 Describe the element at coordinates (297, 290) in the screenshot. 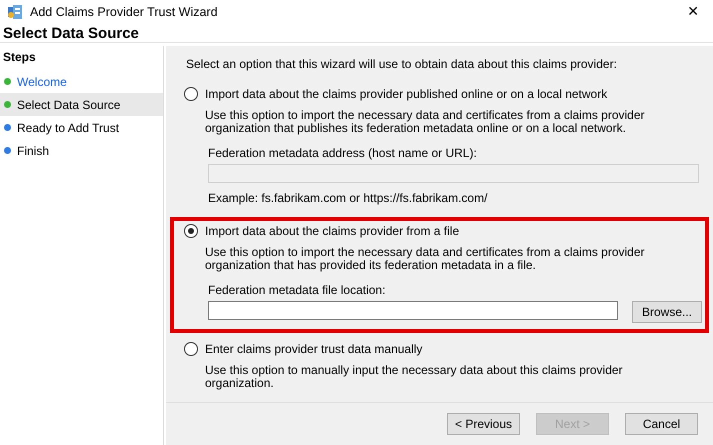

I see `field-label: Federation metadata file location:` at that location.